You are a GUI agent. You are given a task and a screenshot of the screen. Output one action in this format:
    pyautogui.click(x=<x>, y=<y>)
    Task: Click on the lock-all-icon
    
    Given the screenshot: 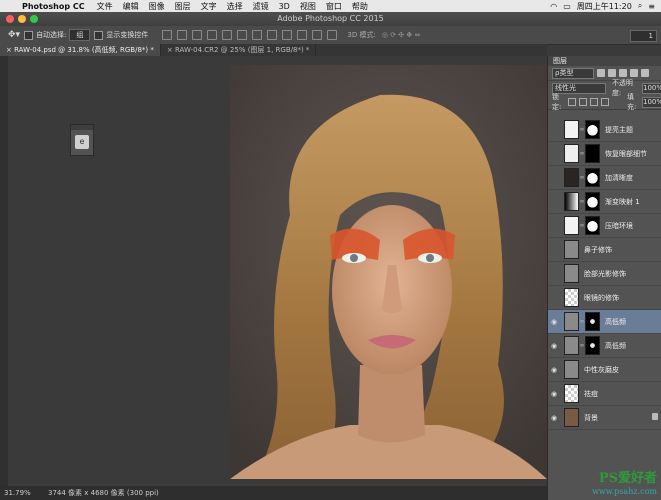 What is the action you would take?
    pyautogui.click(x=605, y=102)
    